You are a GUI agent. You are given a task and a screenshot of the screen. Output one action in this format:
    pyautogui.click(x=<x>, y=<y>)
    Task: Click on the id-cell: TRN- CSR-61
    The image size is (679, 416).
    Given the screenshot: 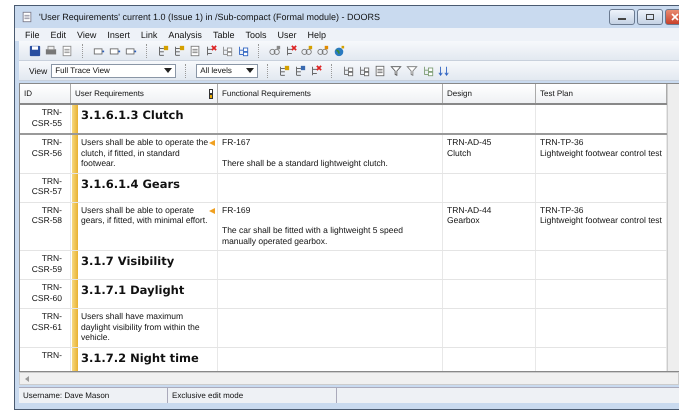 What is the action you would take?
    pyautogui.click(x=47, y=321)
    